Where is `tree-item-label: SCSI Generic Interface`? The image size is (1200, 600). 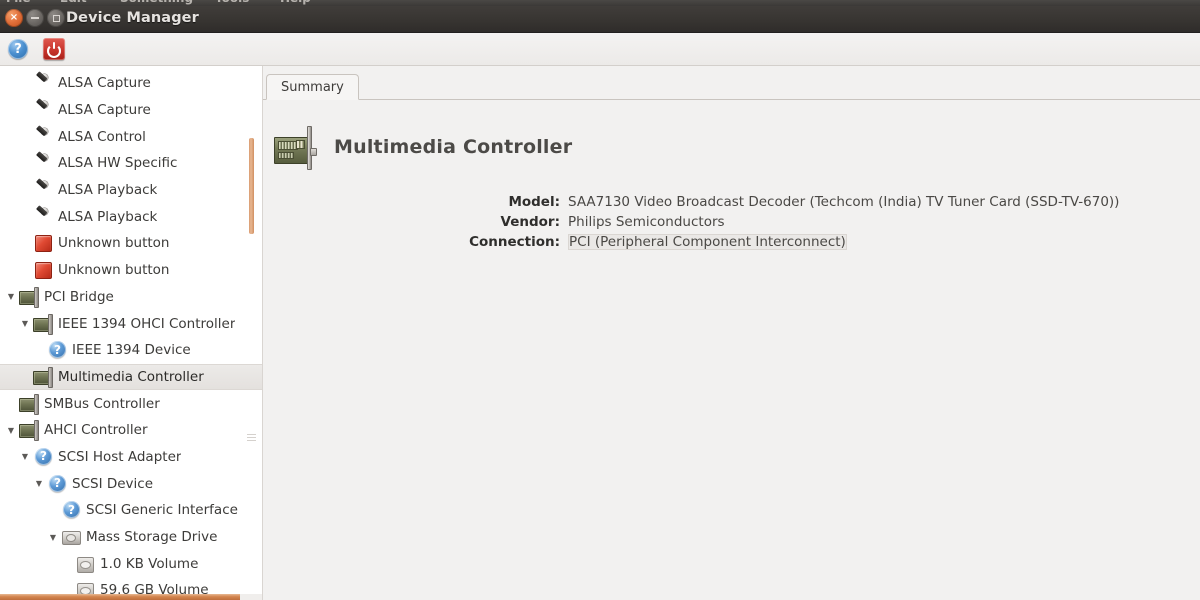
tree-item-label: SCSI Generic Interface is located at coordinates (162, 510).